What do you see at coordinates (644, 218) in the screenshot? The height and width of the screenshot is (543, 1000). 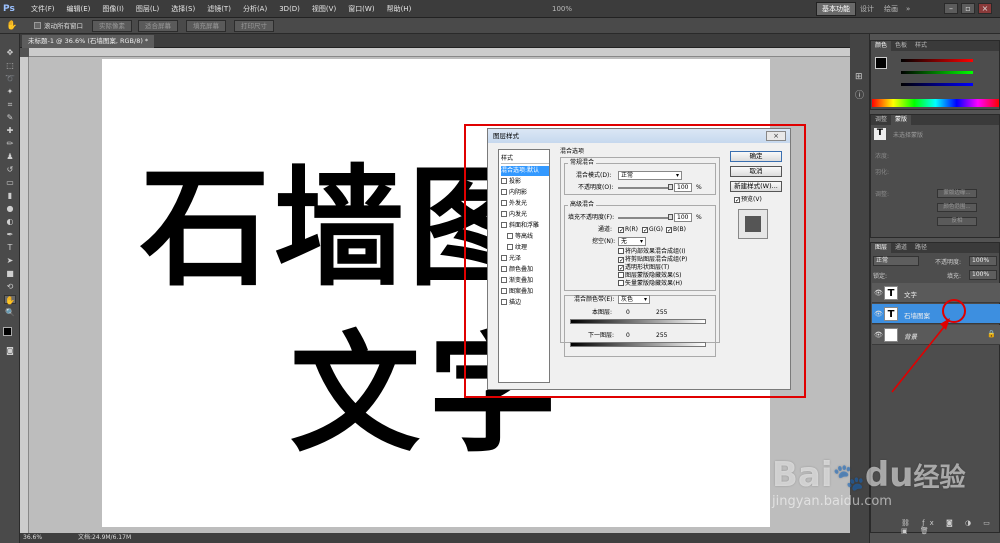 I see `fill-opacity-slider` at bounding box center [644, 218].